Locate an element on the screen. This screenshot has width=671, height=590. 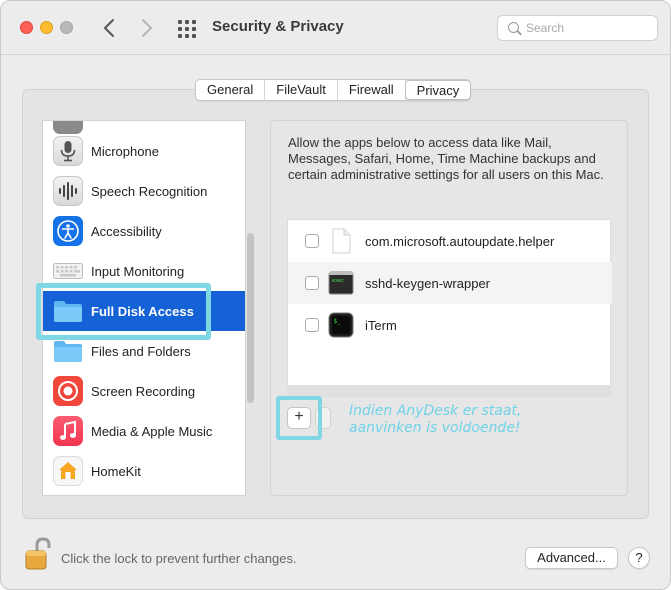
sidebar-item-label: Files and Folders is located at coordinates (141, 351).